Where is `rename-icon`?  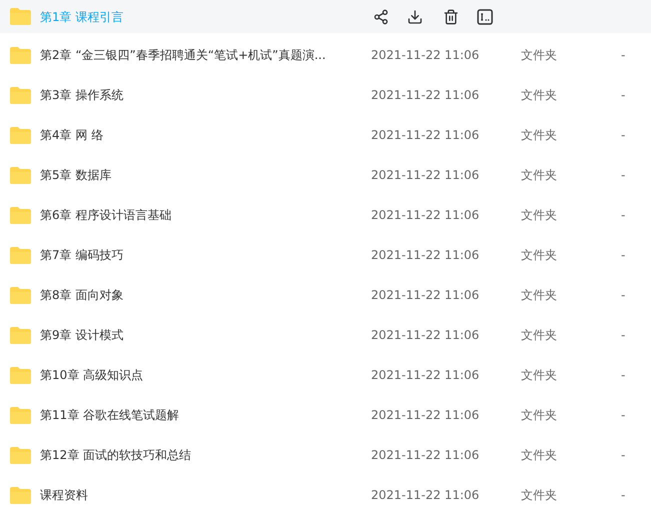
rename-icon is located at coordinates (485, 16).